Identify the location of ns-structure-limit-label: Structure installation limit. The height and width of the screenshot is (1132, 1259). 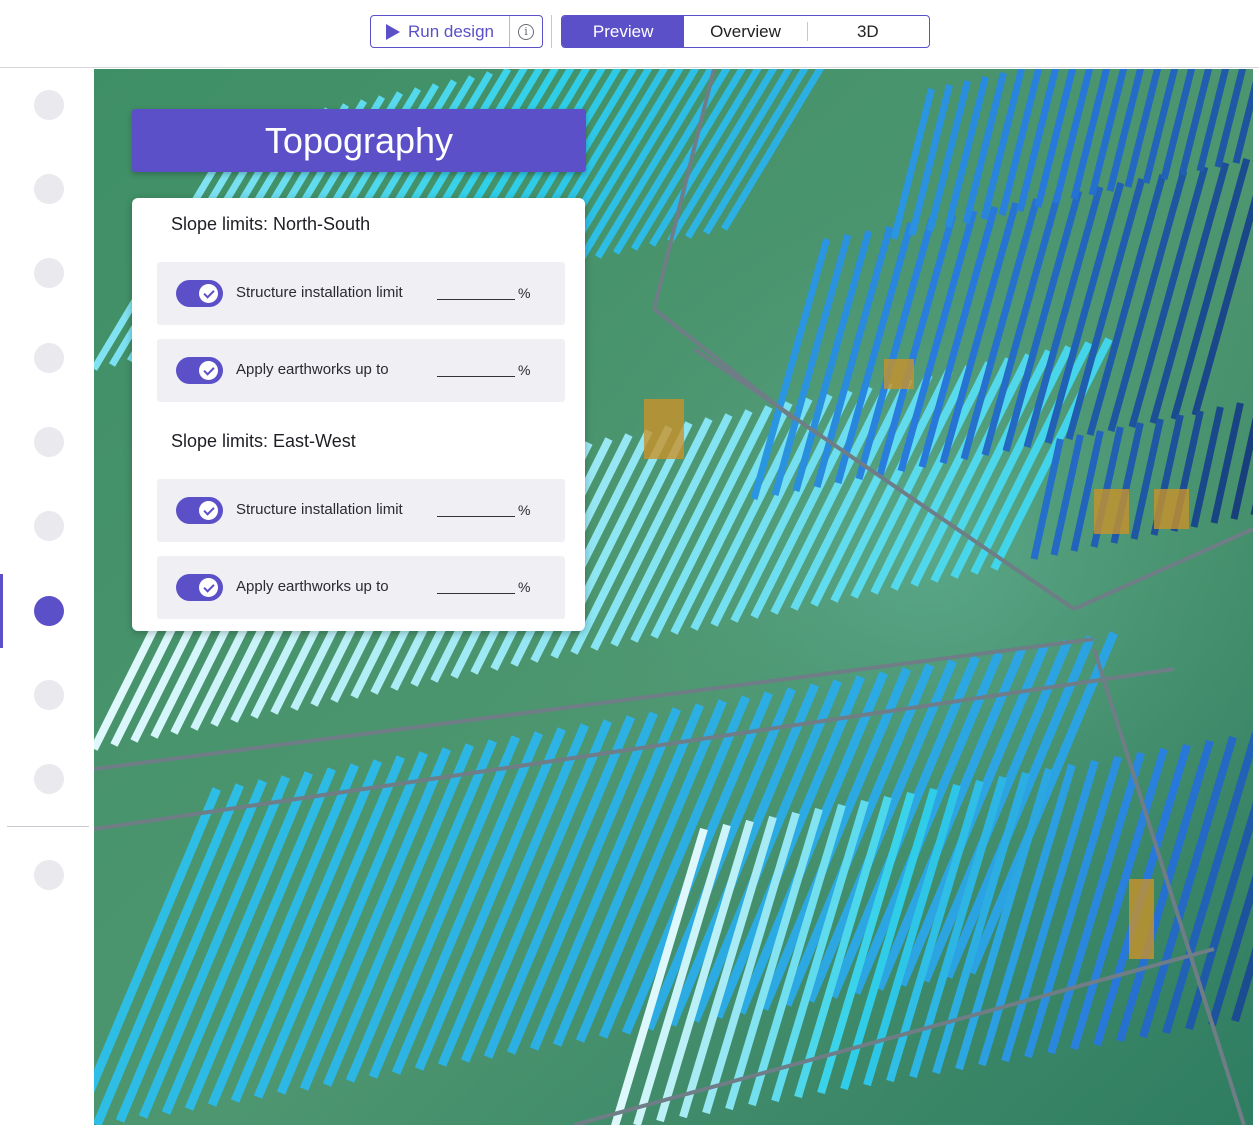
(319, 292).